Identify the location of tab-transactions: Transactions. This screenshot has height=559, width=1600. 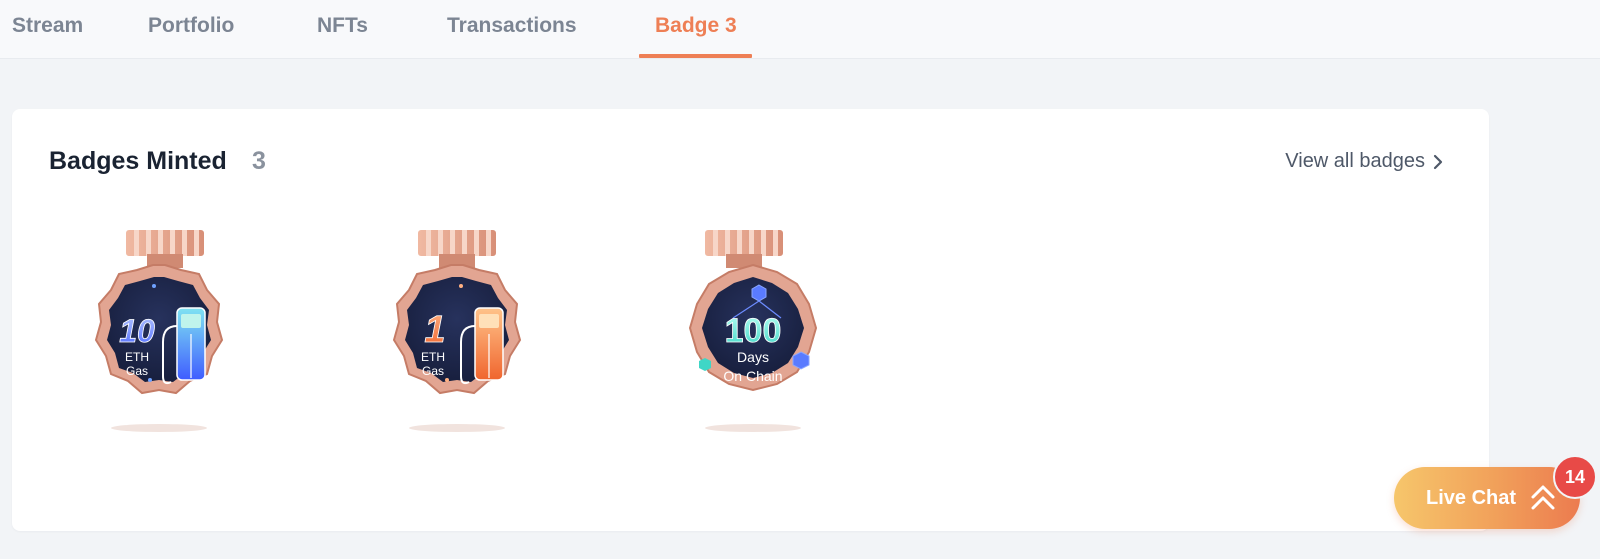
(512, 26).